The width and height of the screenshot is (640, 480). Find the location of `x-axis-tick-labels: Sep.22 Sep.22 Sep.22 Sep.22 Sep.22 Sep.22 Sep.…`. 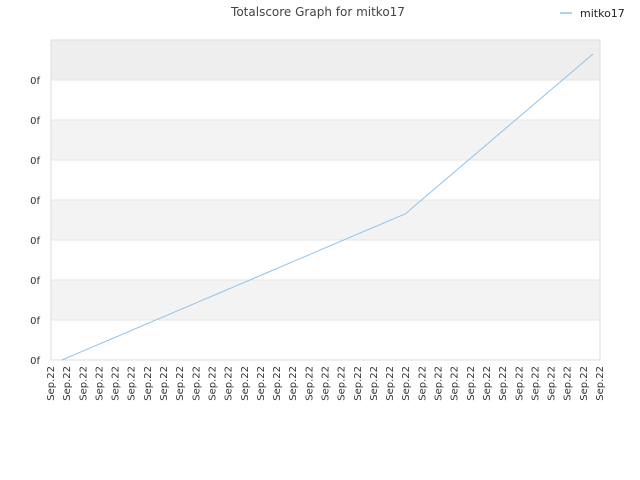

x-axis-tick-labels: Sep.22 Sep.22 Sep.22 Sep.22 Sep.22 Sep.22 Sep.… is located at coordinates (326, 383).